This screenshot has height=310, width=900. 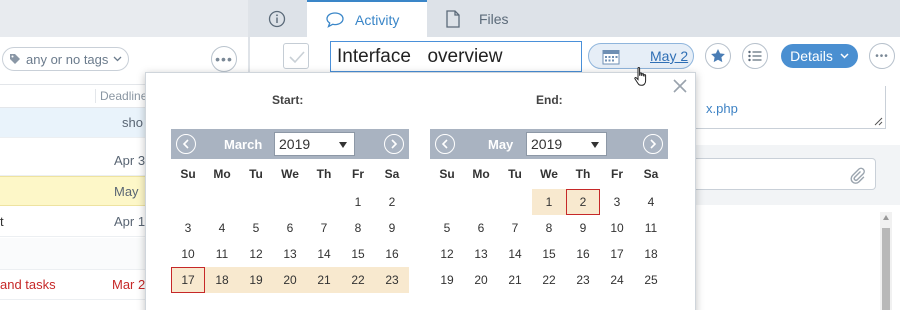 What do you see at coordinates (878, 121) in the screenshot?
I see `resize-handle-icon` at bounding box center [878, 121].